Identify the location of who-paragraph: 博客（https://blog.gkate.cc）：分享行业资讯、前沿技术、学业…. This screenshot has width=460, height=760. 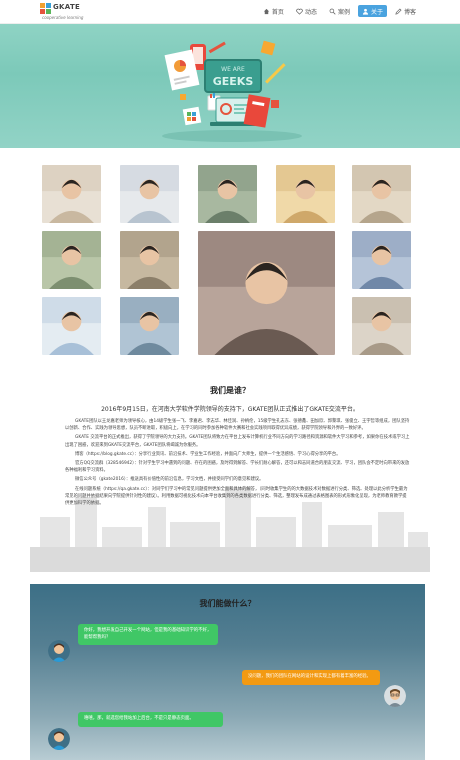
(208, 454).